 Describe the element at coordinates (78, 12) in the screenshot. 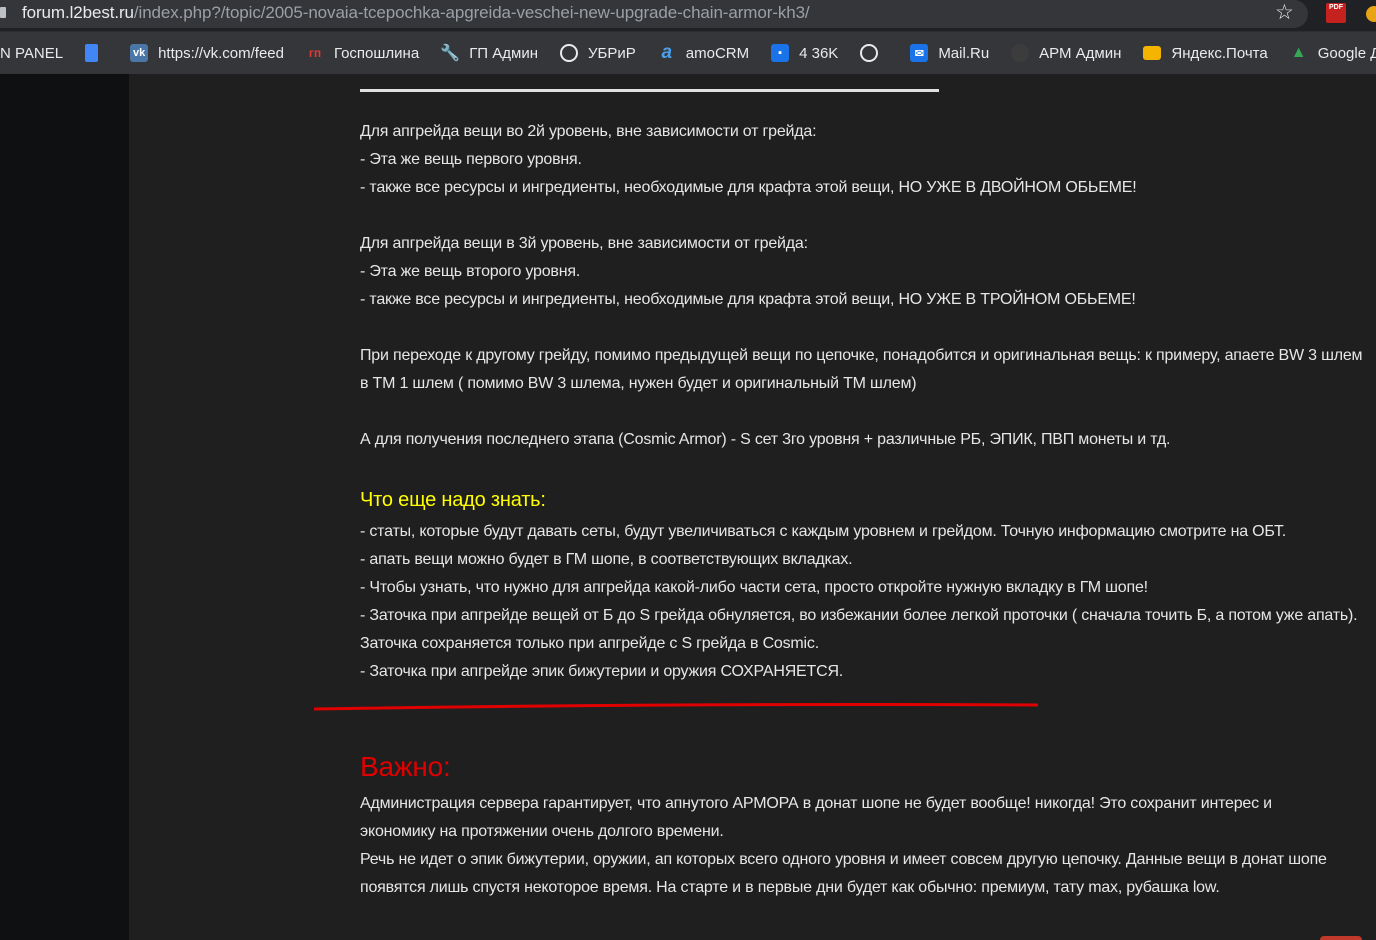

I see `url-host: forum.l2best.ru` at that location.